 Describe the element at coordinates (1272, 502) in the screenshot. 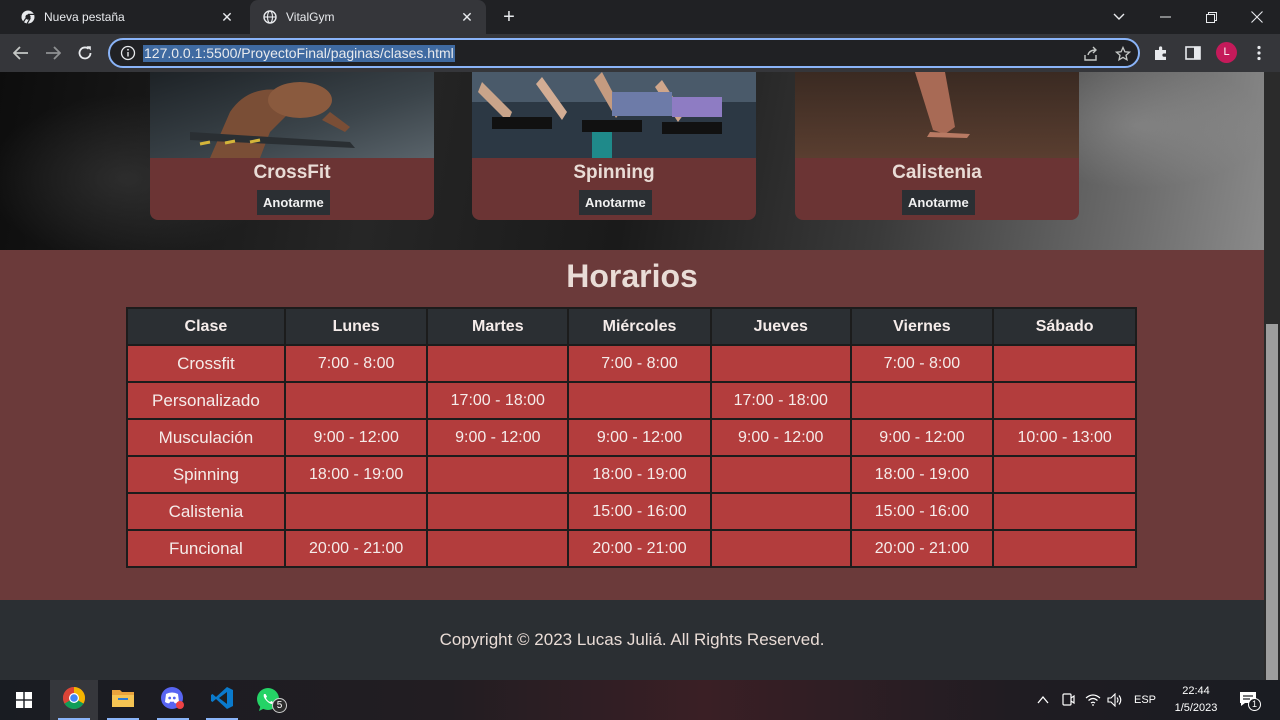

I see `scrollbar-thumb` at that location.